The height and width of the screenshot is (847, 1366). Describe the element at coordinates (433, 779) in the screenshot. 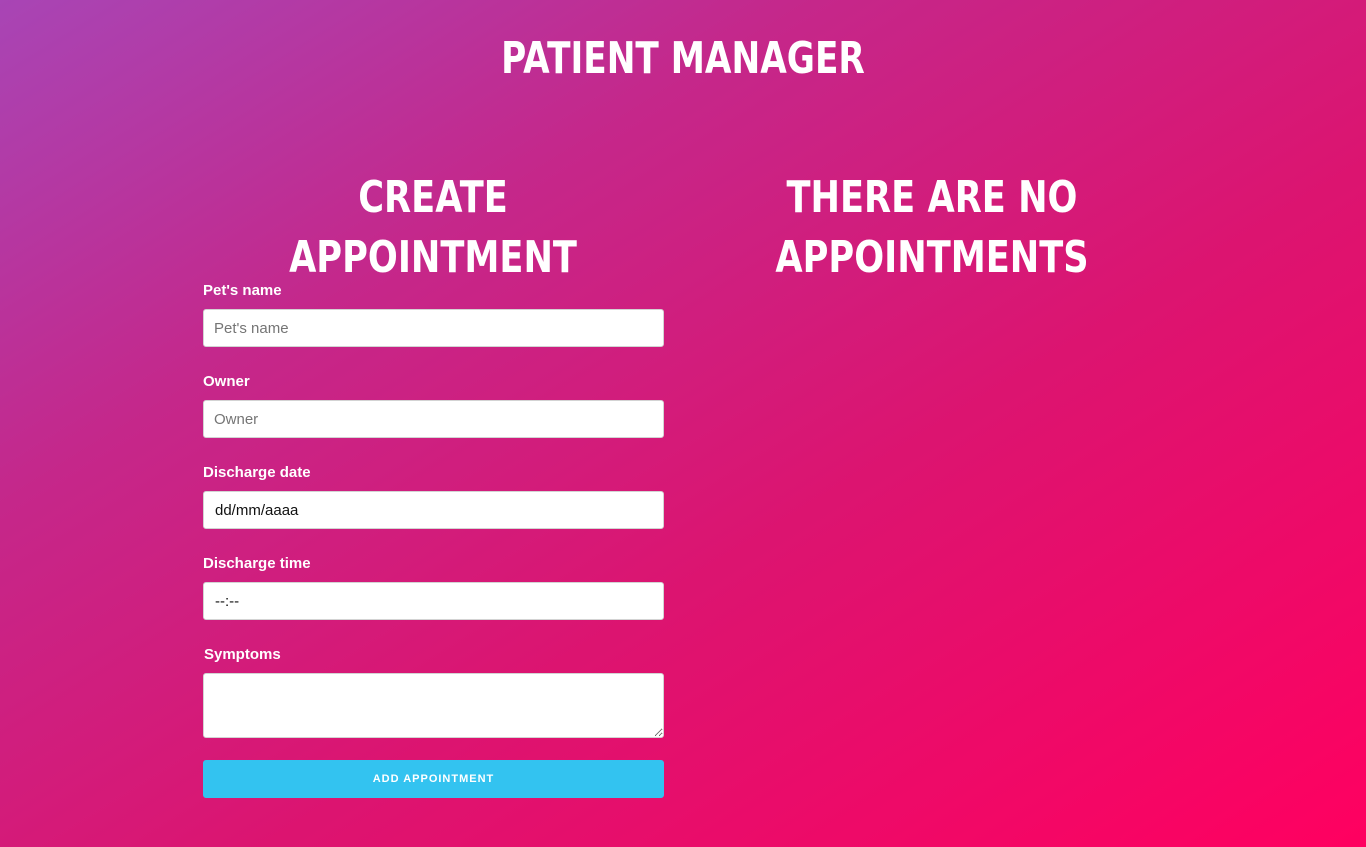

I see `add-appointment-button: ADD APPOINTMENT` at that location.